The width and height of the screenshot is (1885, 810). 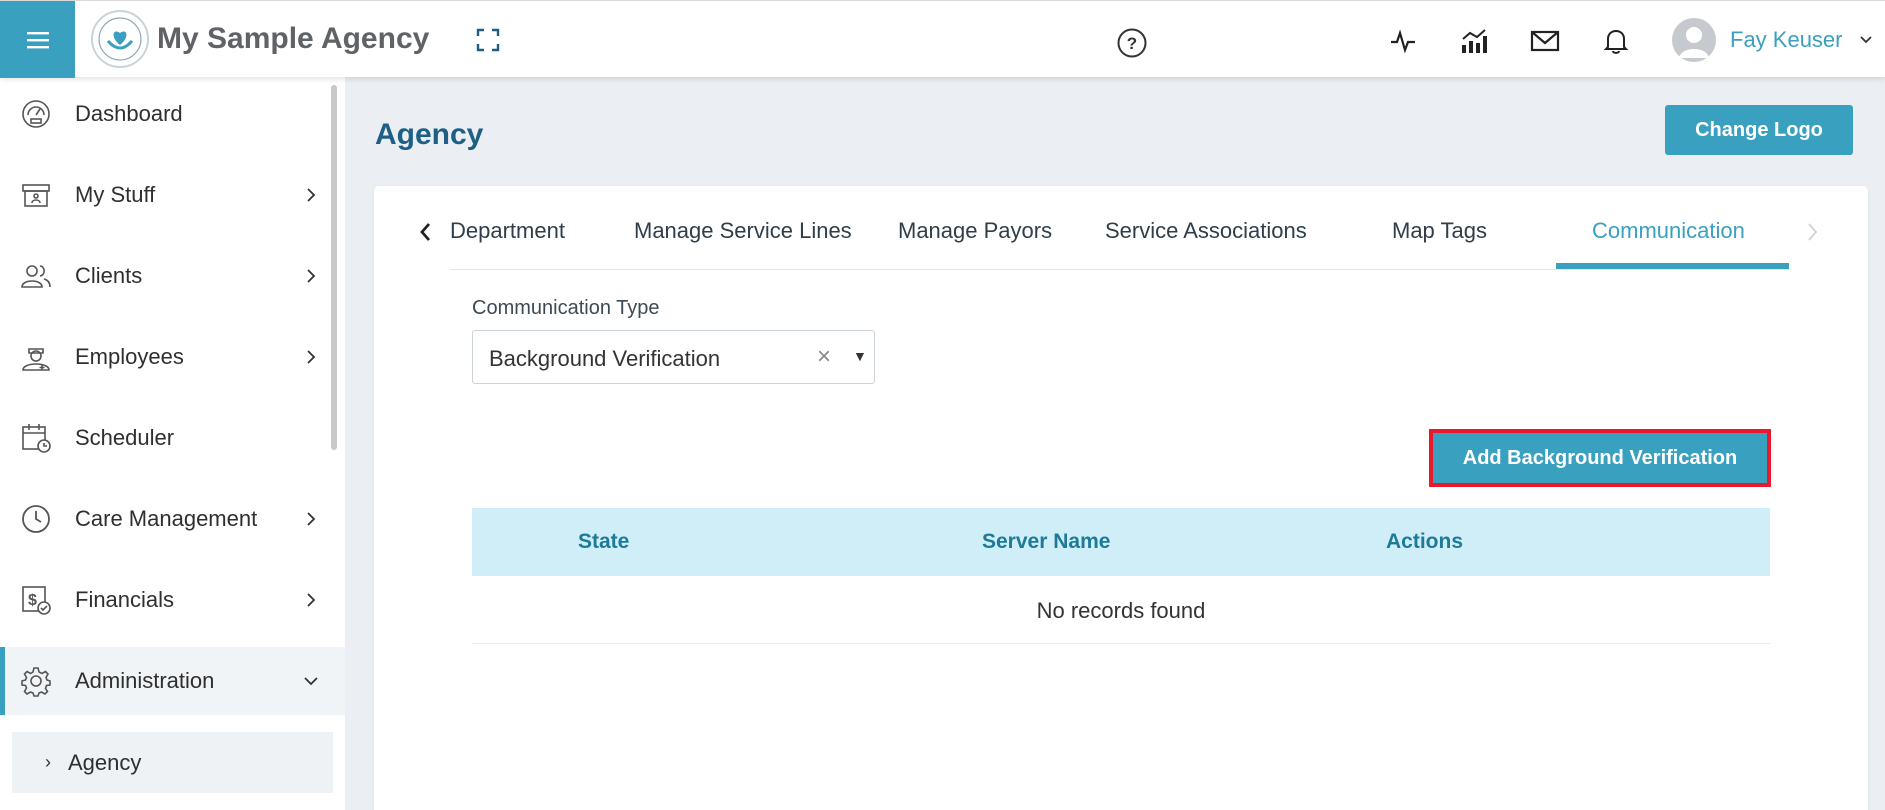 What do you see at coordinates (1425, 541) in the screenshot?
I see `column-header-actions: Actions` at bounding box center [1425, 541].